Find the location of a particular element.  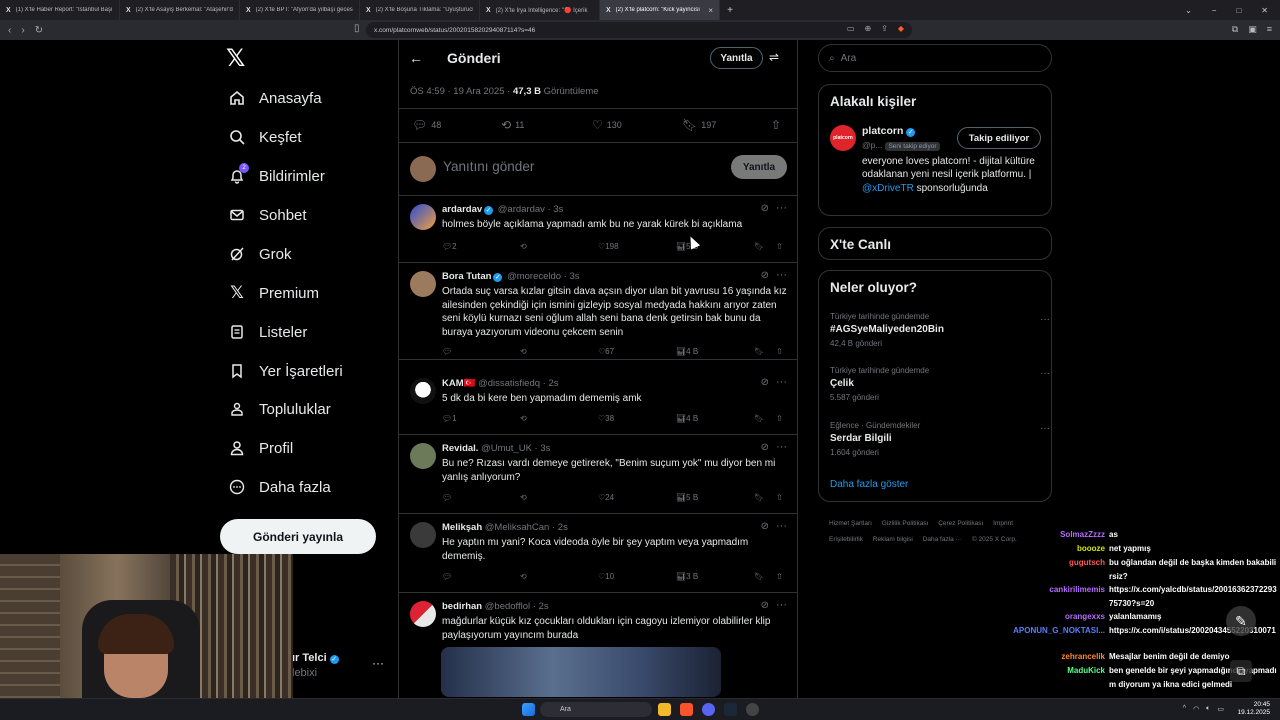

sidebar-item-profile: Profil is located at coordinates (260, 448).